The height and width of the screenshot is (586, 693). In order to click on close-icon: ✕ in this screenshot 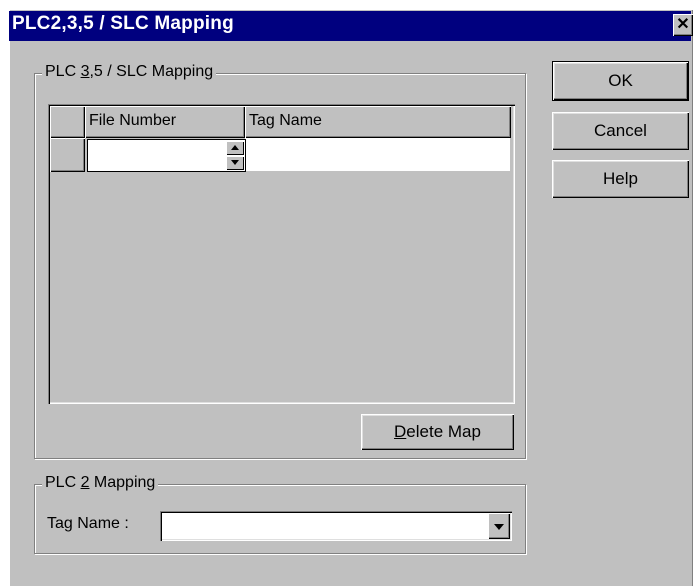, I will do `click(683, 24)`.